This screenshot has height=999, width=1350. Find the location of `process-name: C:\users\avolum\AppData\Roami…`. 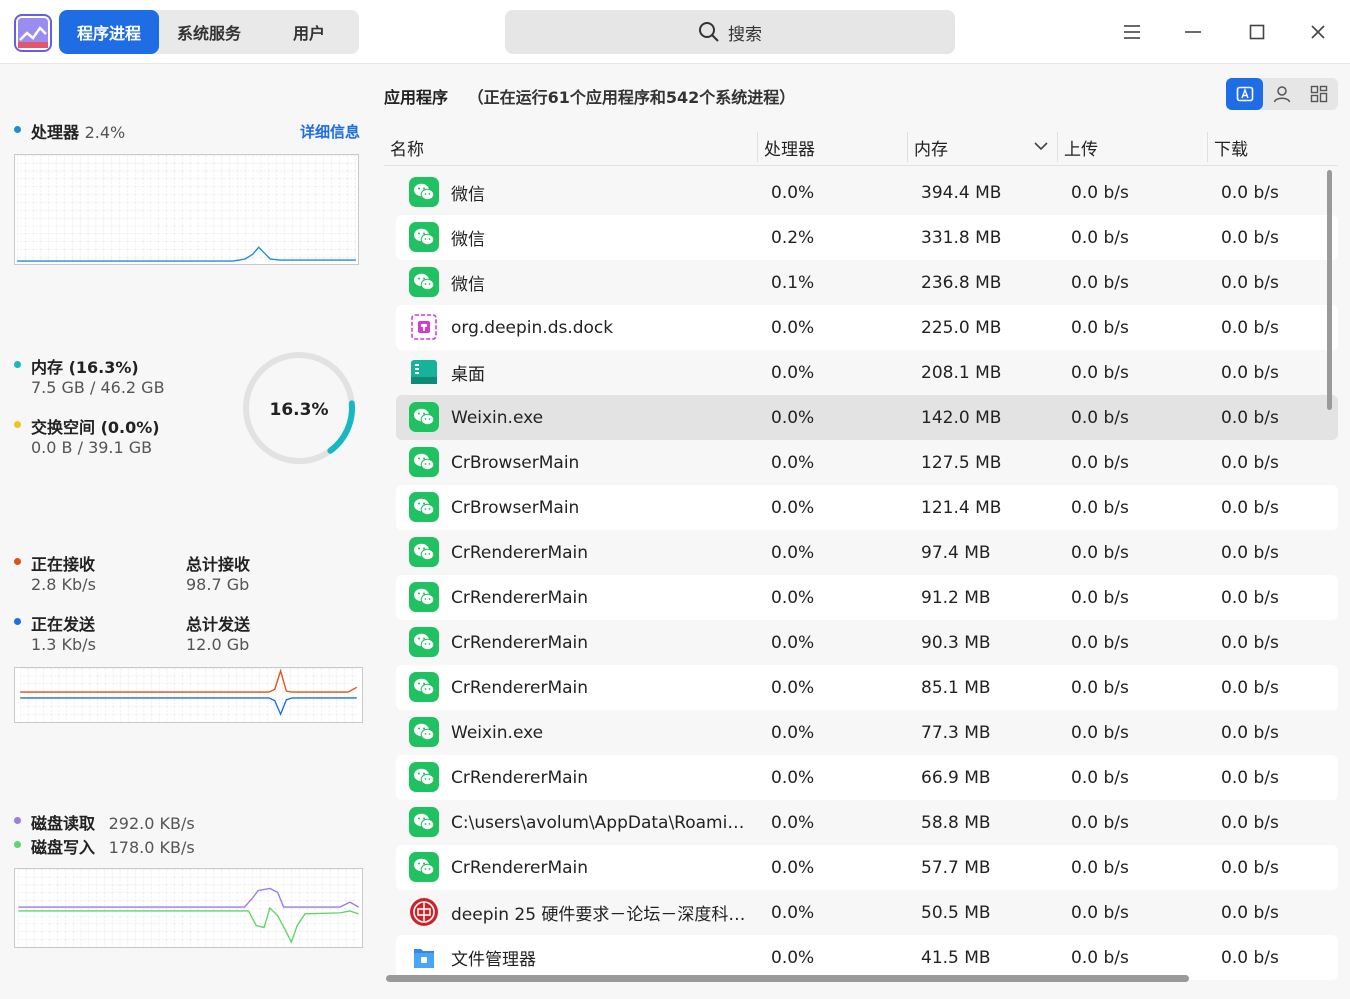

process-name: C:\users\avolum\AppData\Roami… is located at coordinates (598, 822).